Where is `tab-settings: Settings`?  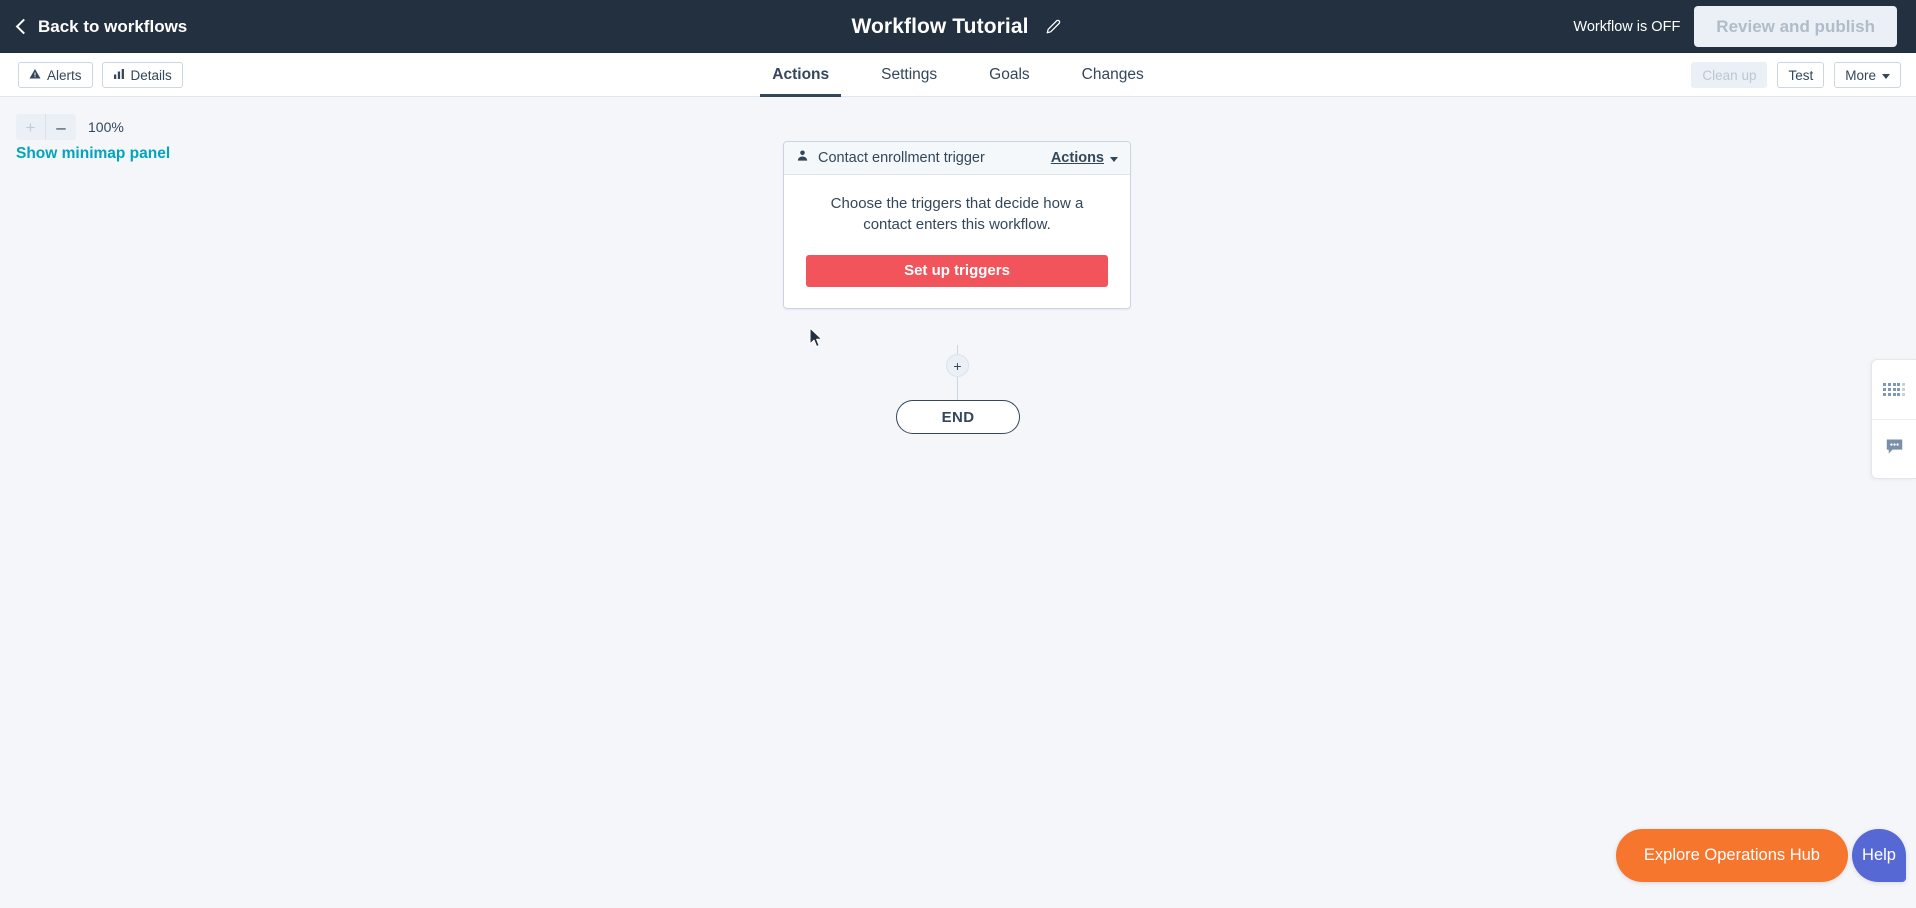 tab-settings: Settings is located at coordinates (909, 75).